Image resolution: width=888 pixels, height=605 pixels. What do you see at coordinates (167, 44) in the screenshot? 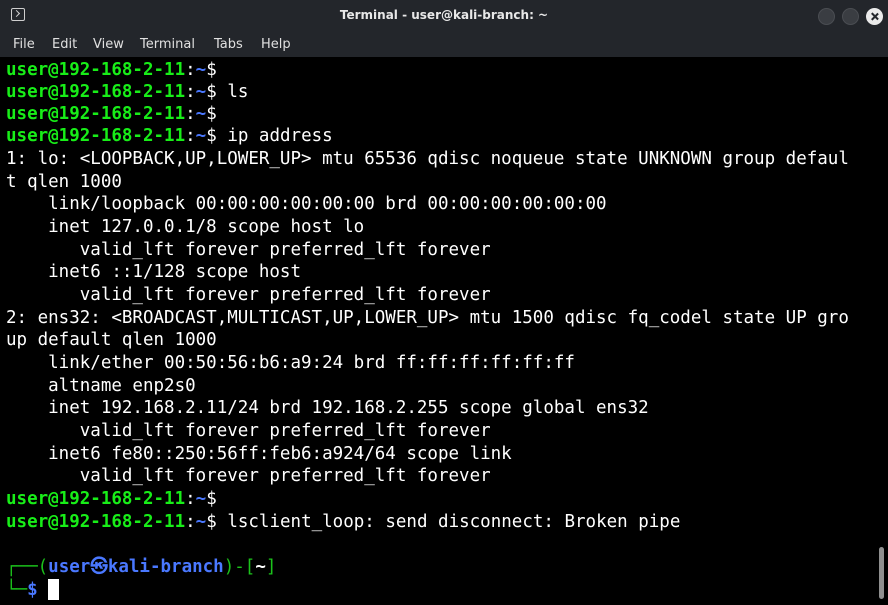
I see `menu-terminal: Terminal` at bounding box center [167, 44].